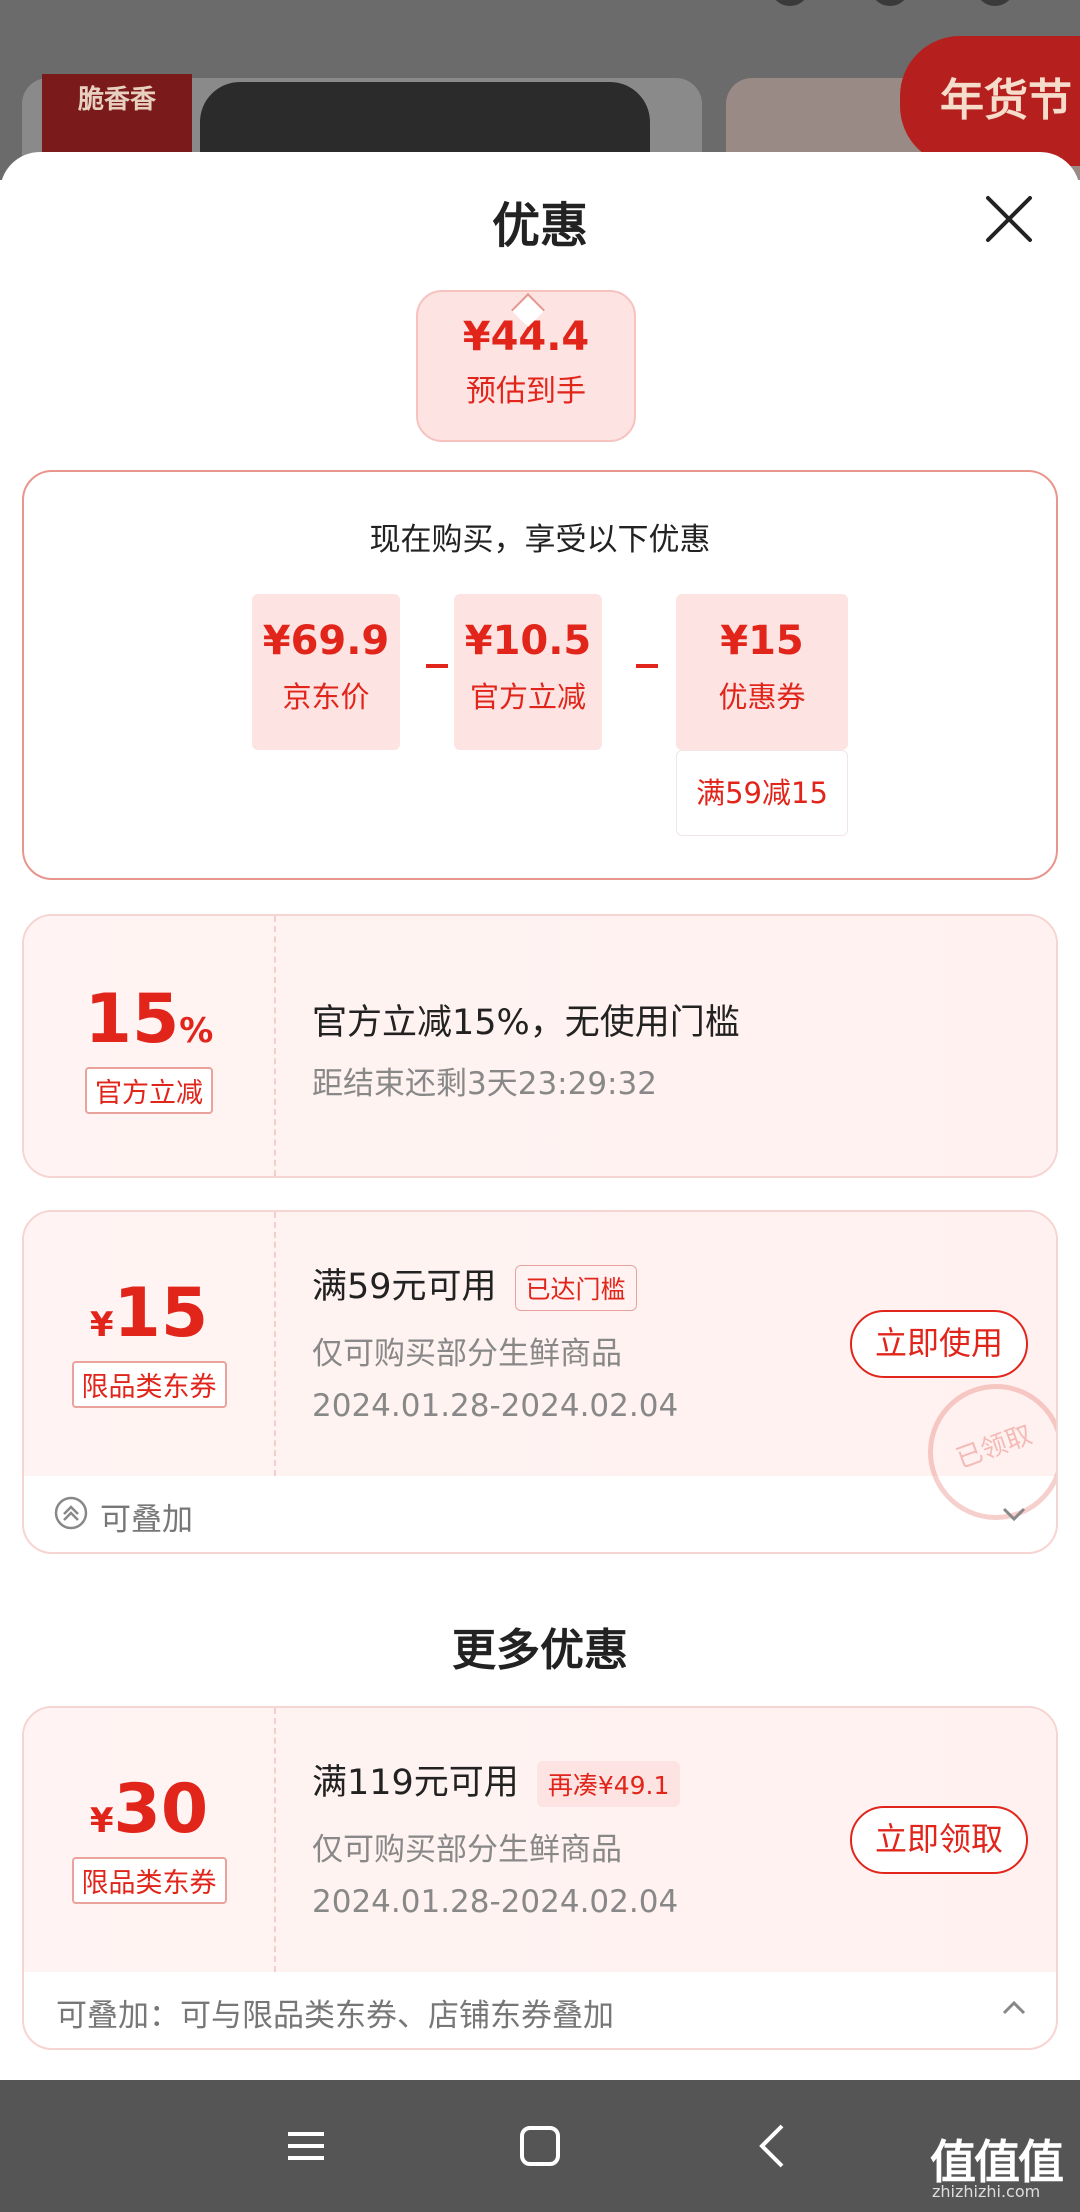 This screenshot has width=1080, height=2212. I want to click on breakdown-title: 现在购买，享受以下优惠, so click(540, 540).